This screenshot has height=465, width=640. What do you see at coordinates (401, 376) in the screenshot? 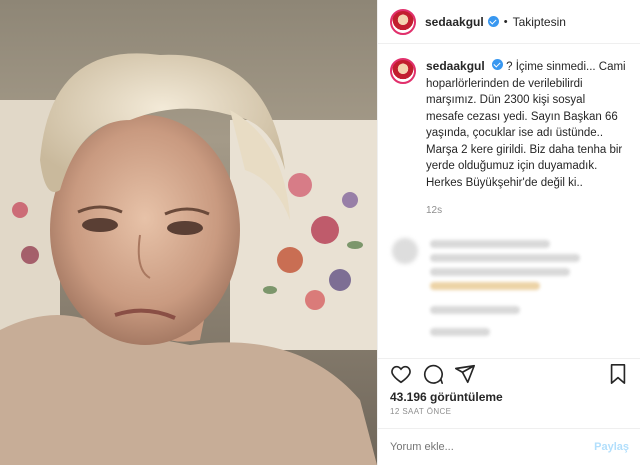
I see `heart-icon` at bounding box center [401, 376].